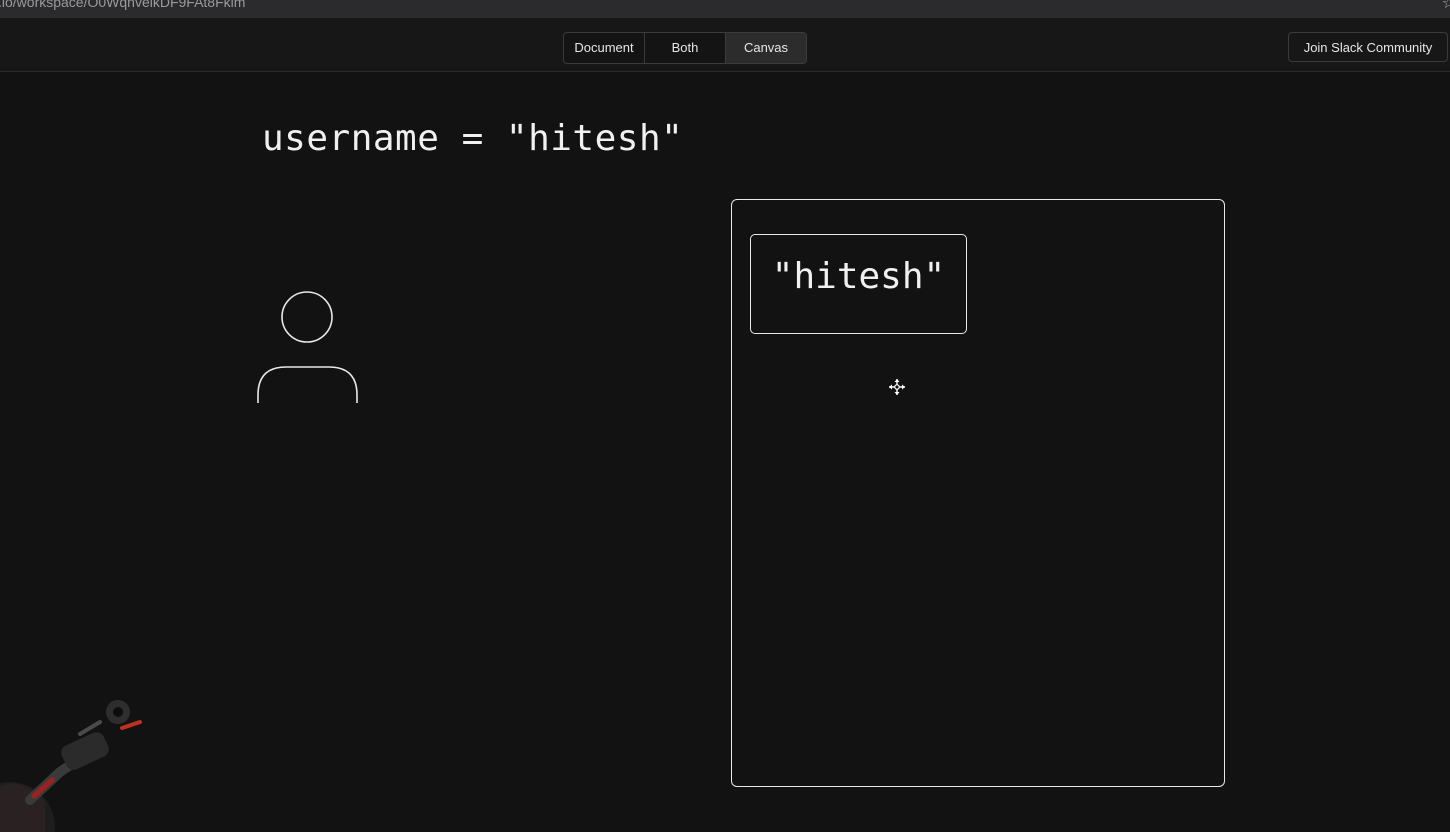 The height and width of the screenshot is (832, 1450). I want to click on view-mode-both: Both, so click(685, 48).